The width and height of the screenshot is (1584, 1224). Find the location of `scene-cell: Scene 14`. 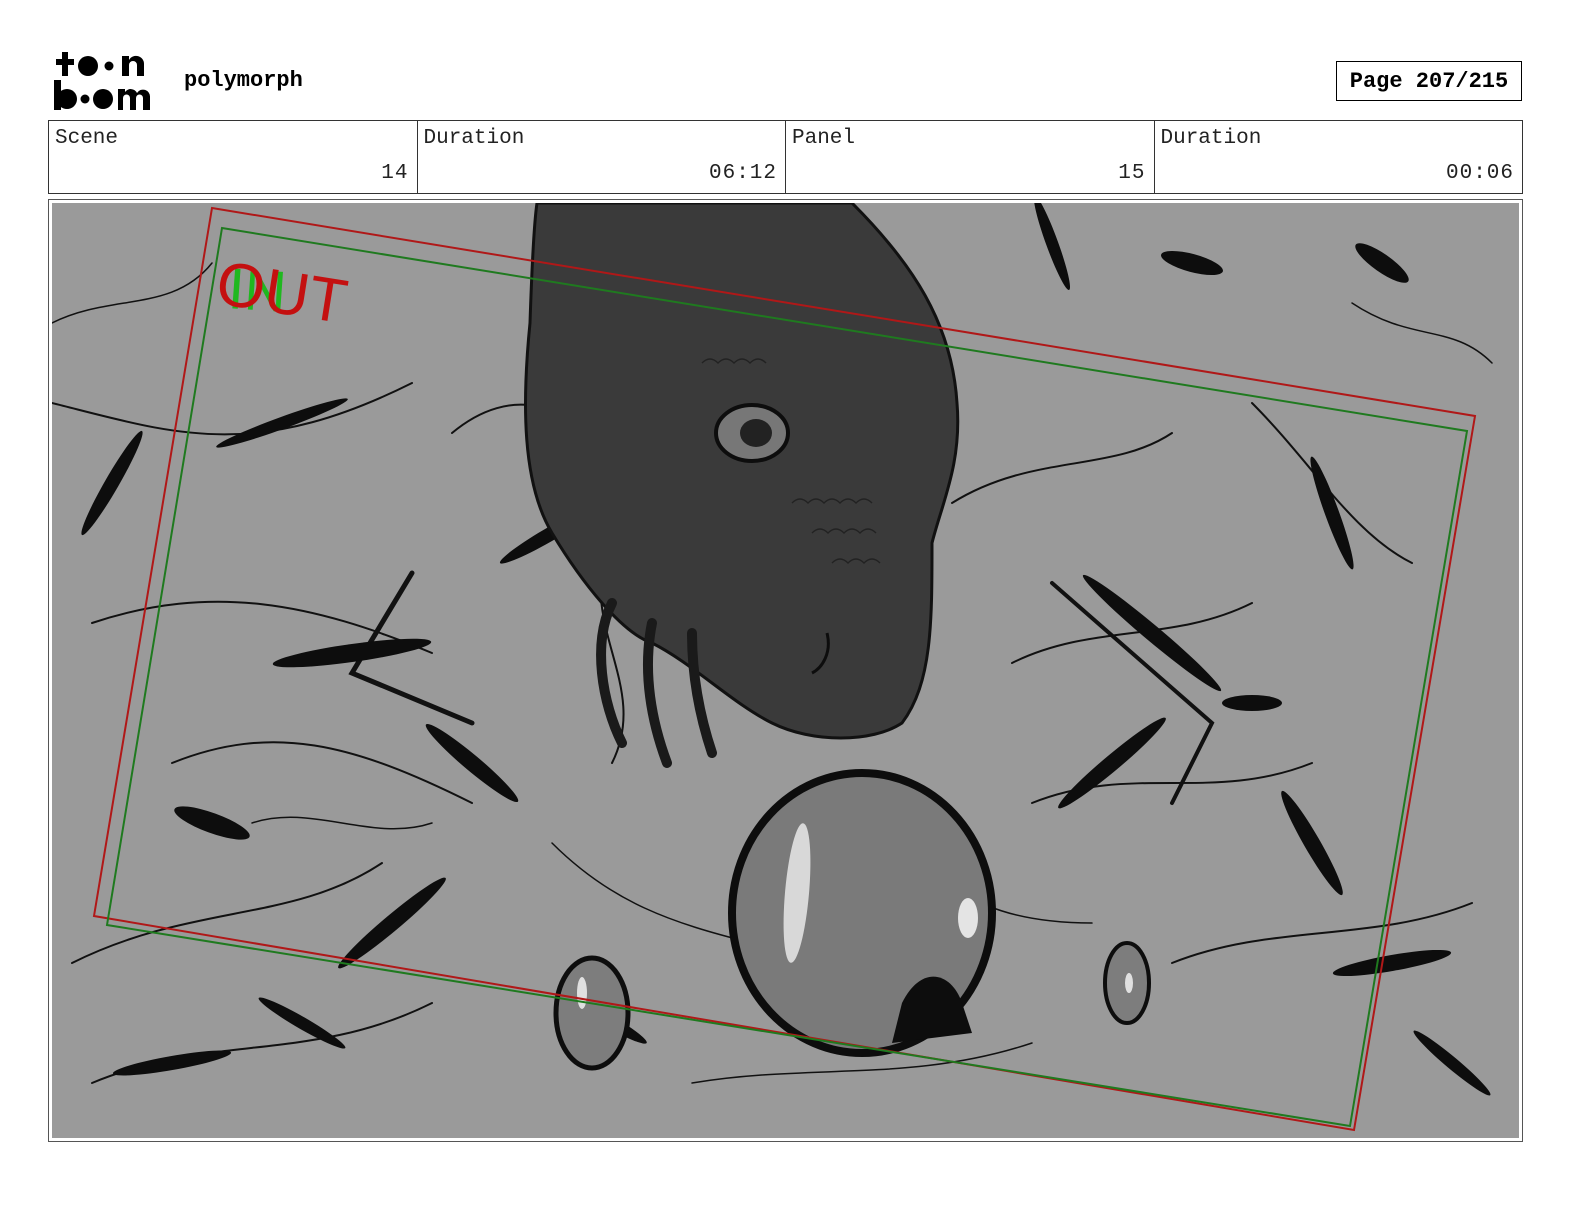

scene-cell: Scene 14 is located at coordinates (233, 157).